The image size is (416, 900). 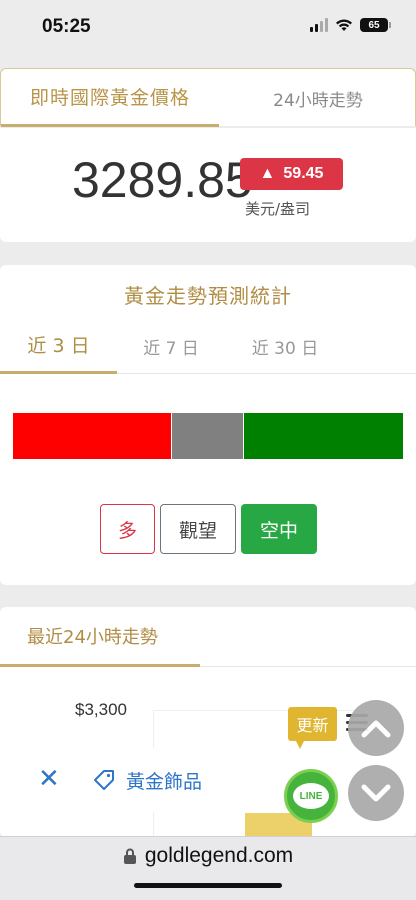 I want to click on gold-price: 3289.85, so click(x=162, y=180).